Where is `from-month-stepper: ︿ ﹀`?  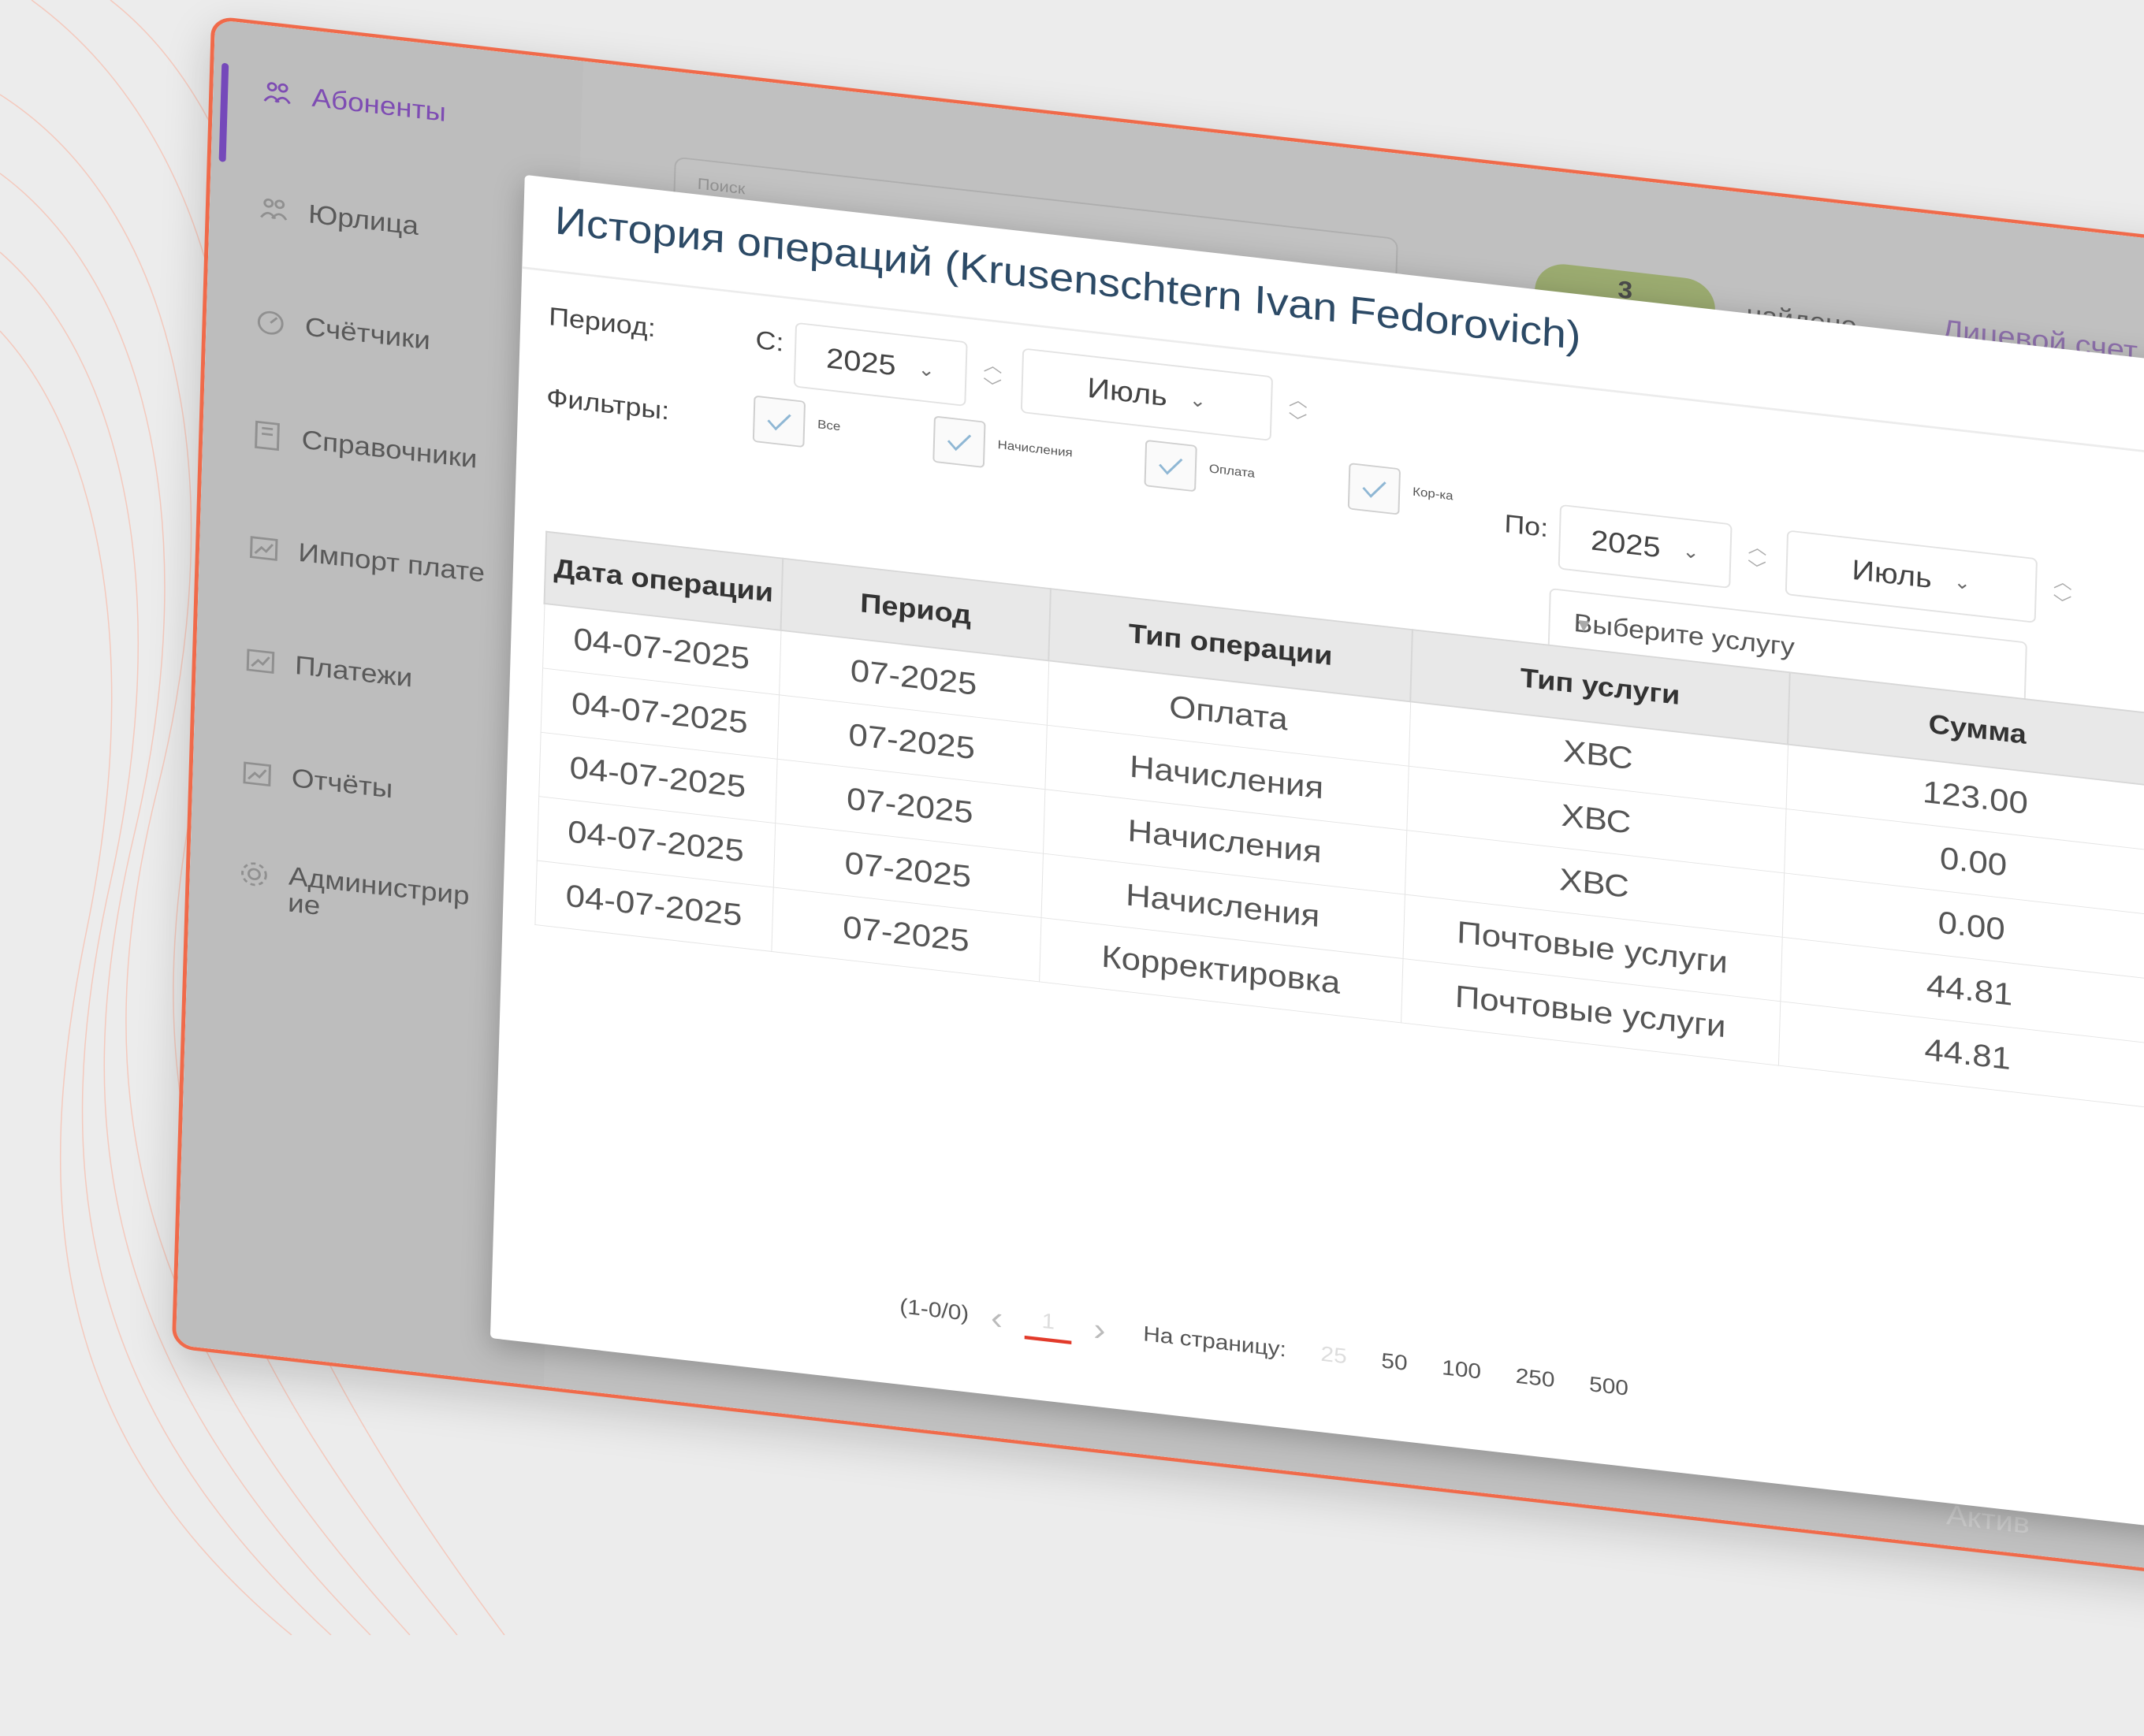
from-month-stepper: ︿ ﹀ is located at coordinates (1298, 412).